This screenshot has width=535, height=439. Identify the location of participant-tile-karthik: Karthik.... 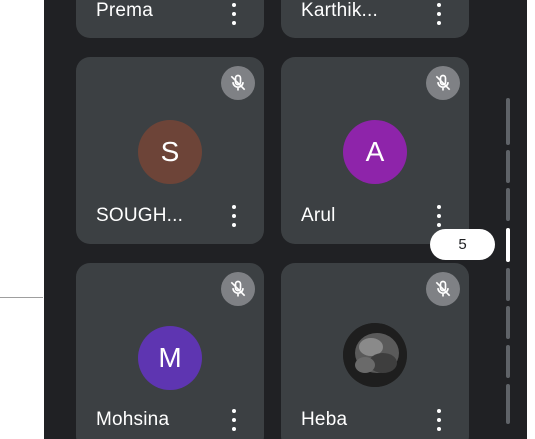
(375, 19).